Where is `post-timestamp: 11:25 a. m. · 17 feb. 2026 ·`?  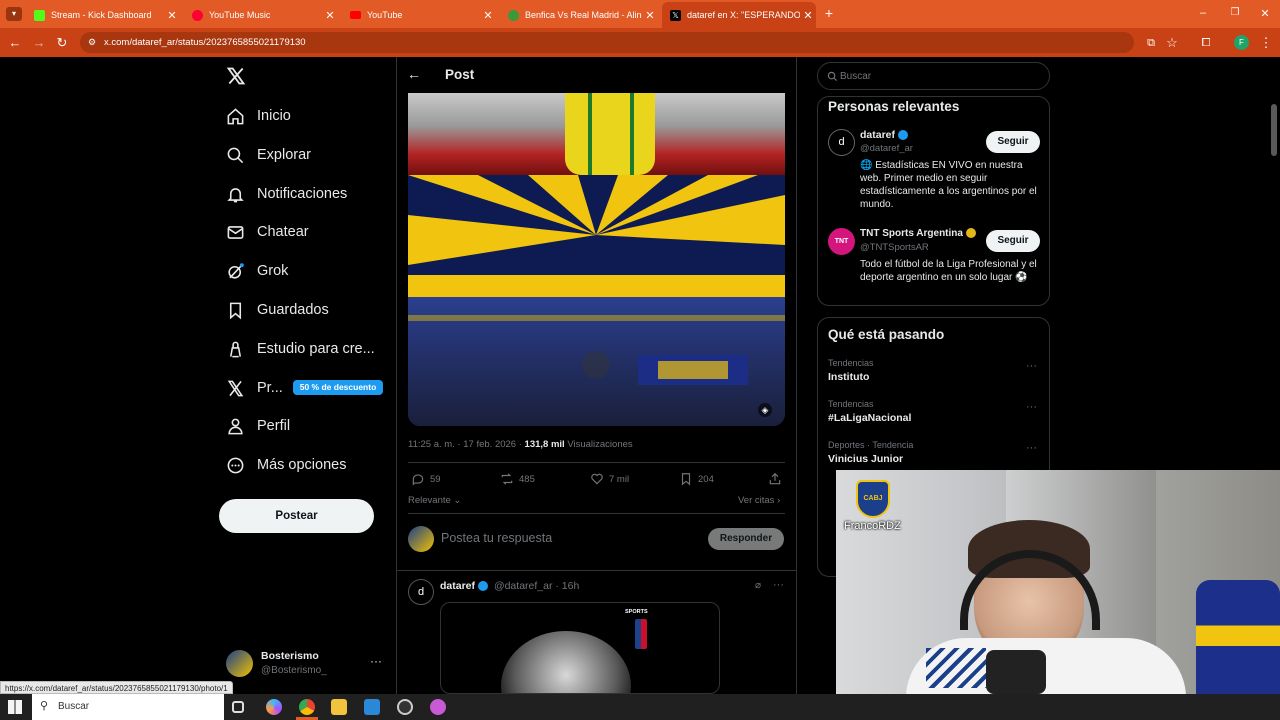 post-timestamp: 11:25 a. m. · 17 feb. 2026 · is located at coordinates (466, 444).